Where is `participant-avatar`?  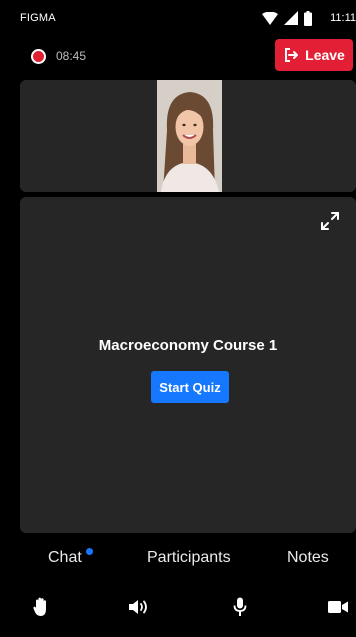 participant-avatar is located at coordinates (189, 136).